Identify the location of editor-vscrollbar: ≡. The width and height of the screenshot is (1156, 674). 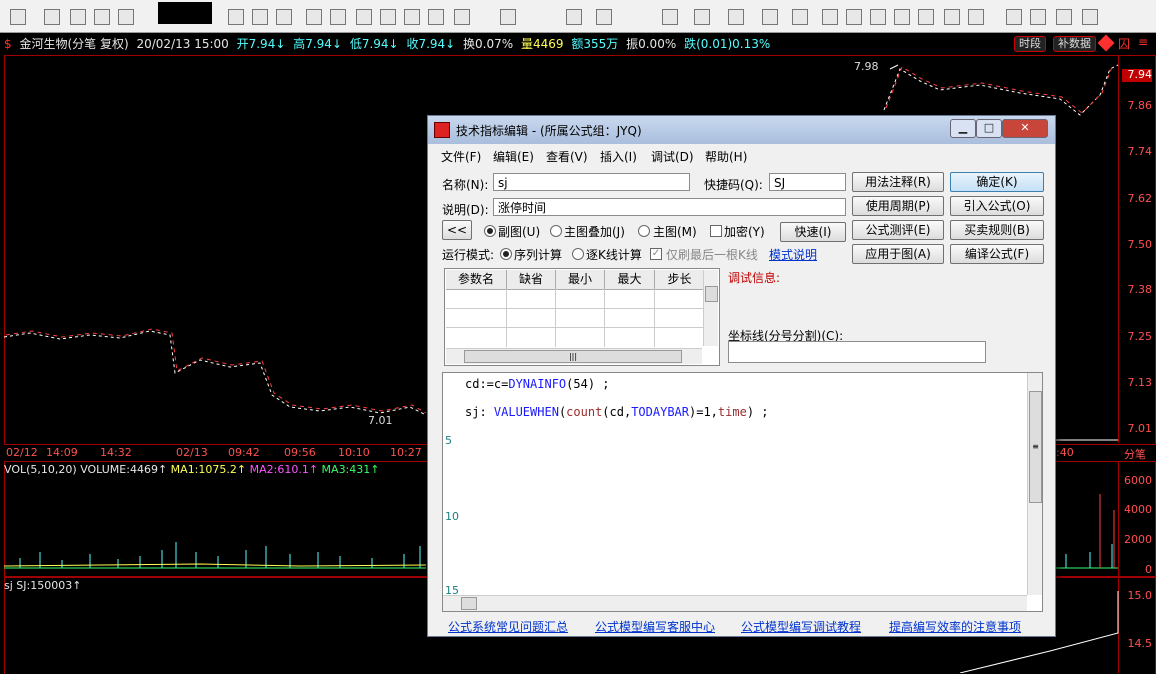
(1034, 484).